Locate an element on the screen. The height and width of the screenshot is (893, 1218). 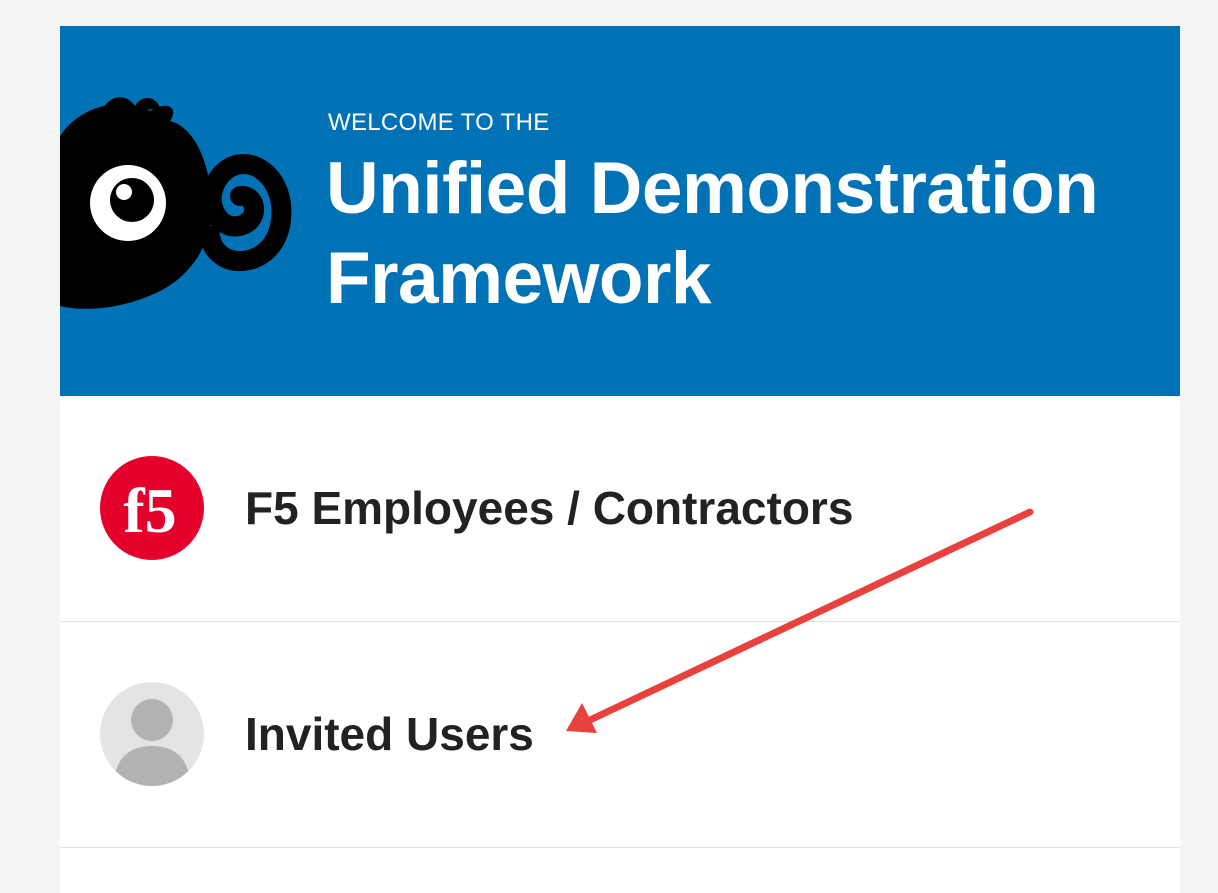
f5-logo-icon: f5 is located at coordinates (152, 508).